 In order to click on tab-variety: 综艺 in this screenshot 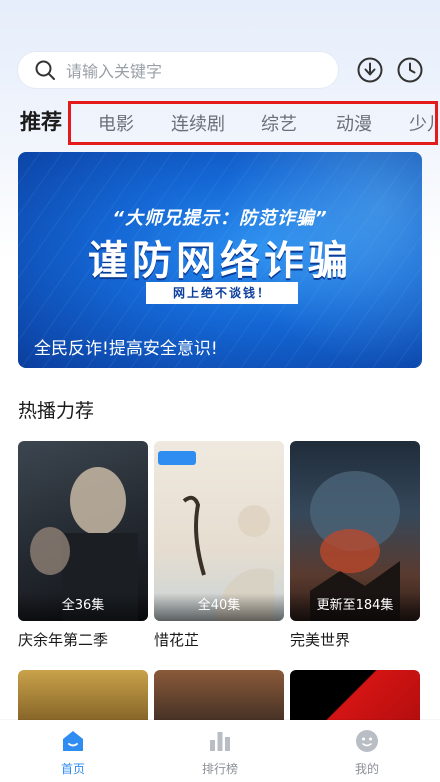, I will do `click(279, 123)`.